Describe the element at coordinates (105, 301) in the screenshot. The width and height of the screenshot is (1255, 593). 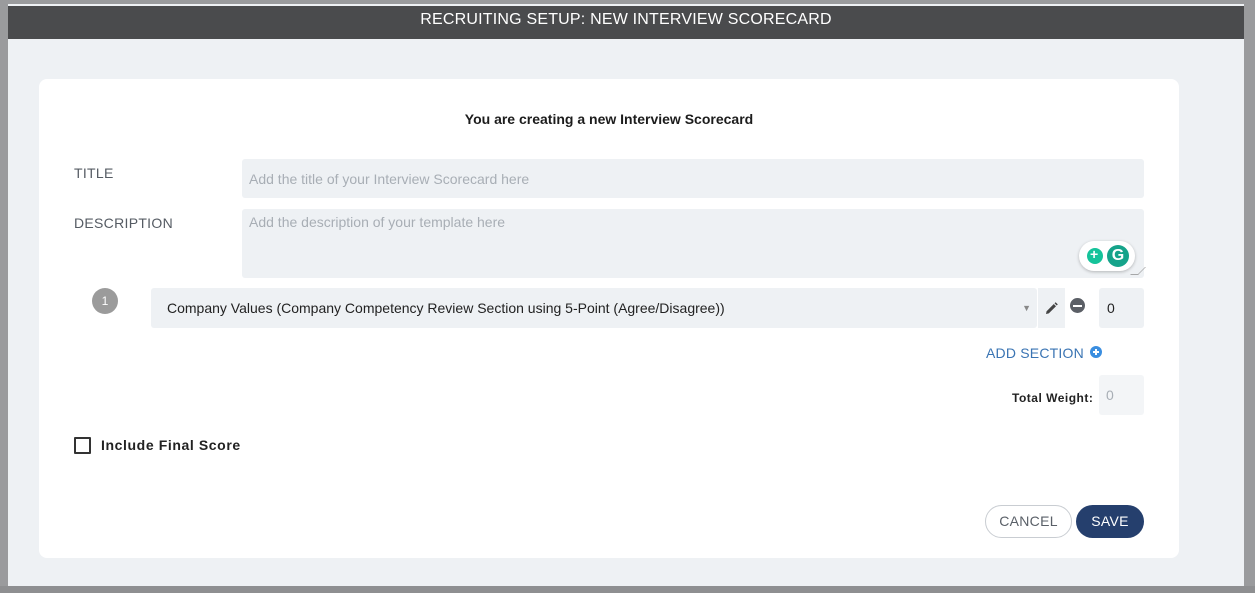
I see `section-number-badge: 1` at that location.